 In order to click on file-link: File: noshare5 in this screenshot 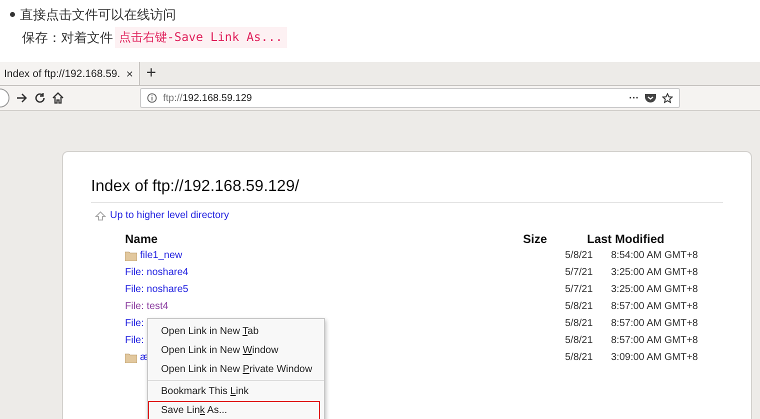, I will do `click(156, 289)`.